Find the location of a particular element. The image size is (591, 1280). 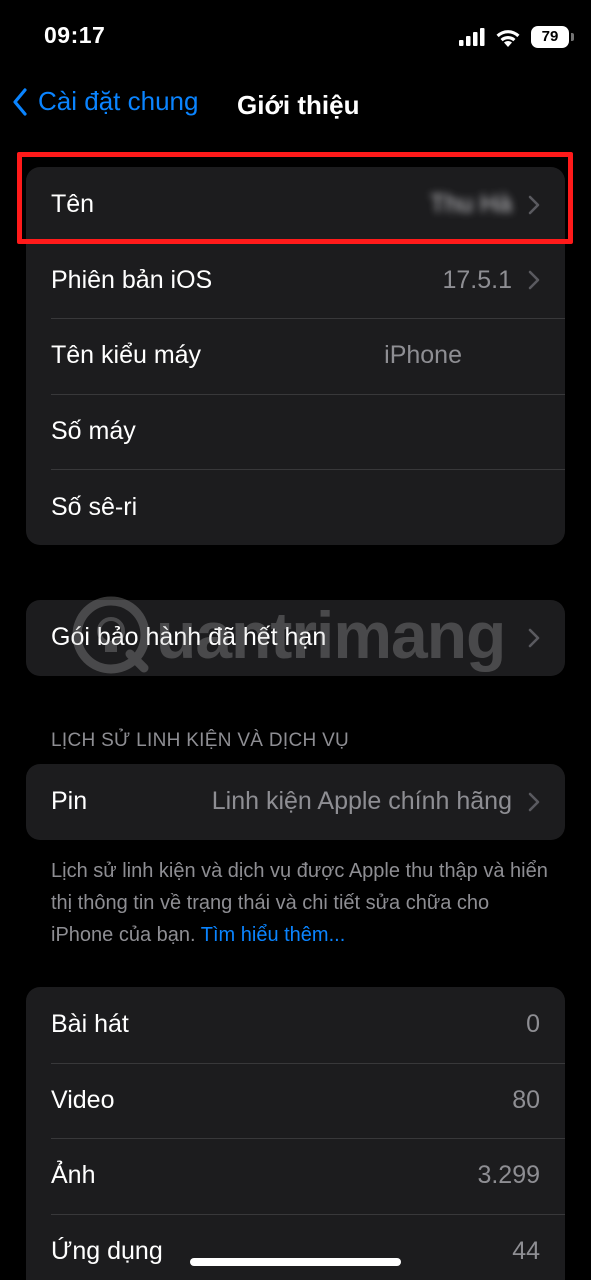

battery-value: Linh kiện Apple chính hãng is located at coordinates (361, 801).